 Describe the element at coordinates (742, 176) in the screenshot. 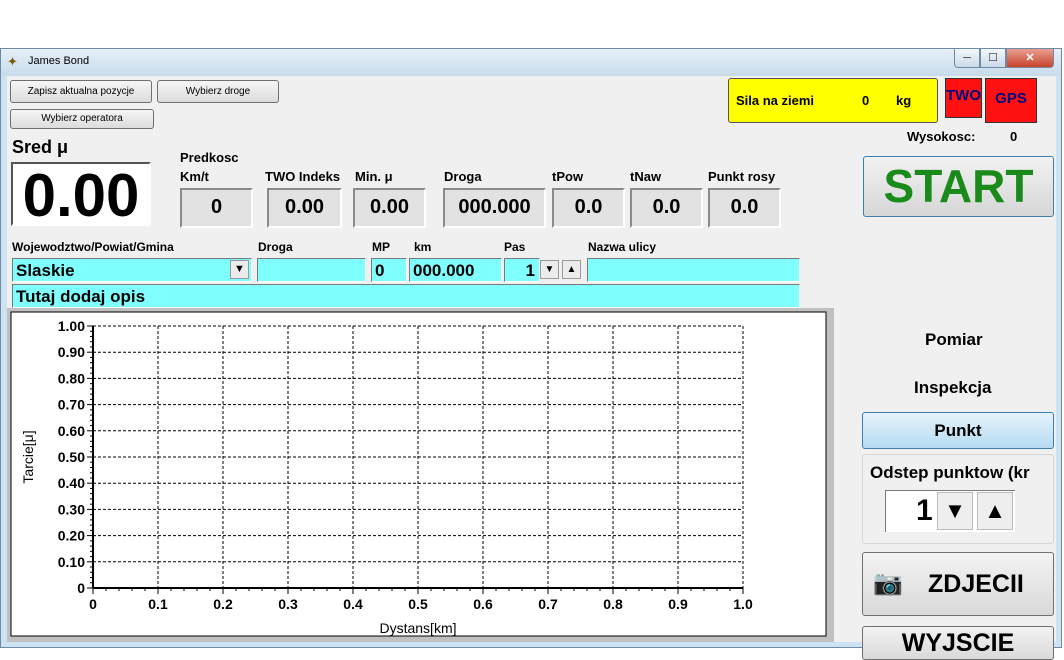

I see `dew-point-label: Punkt rosy` at that location.